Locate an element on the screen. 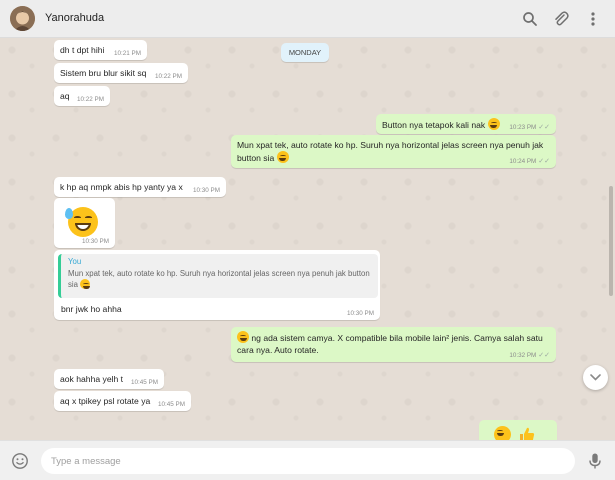  message-outgoing: Button nya tetapok kali nak 10:23 PM ✓✓ is located at coordinates (466, 124).